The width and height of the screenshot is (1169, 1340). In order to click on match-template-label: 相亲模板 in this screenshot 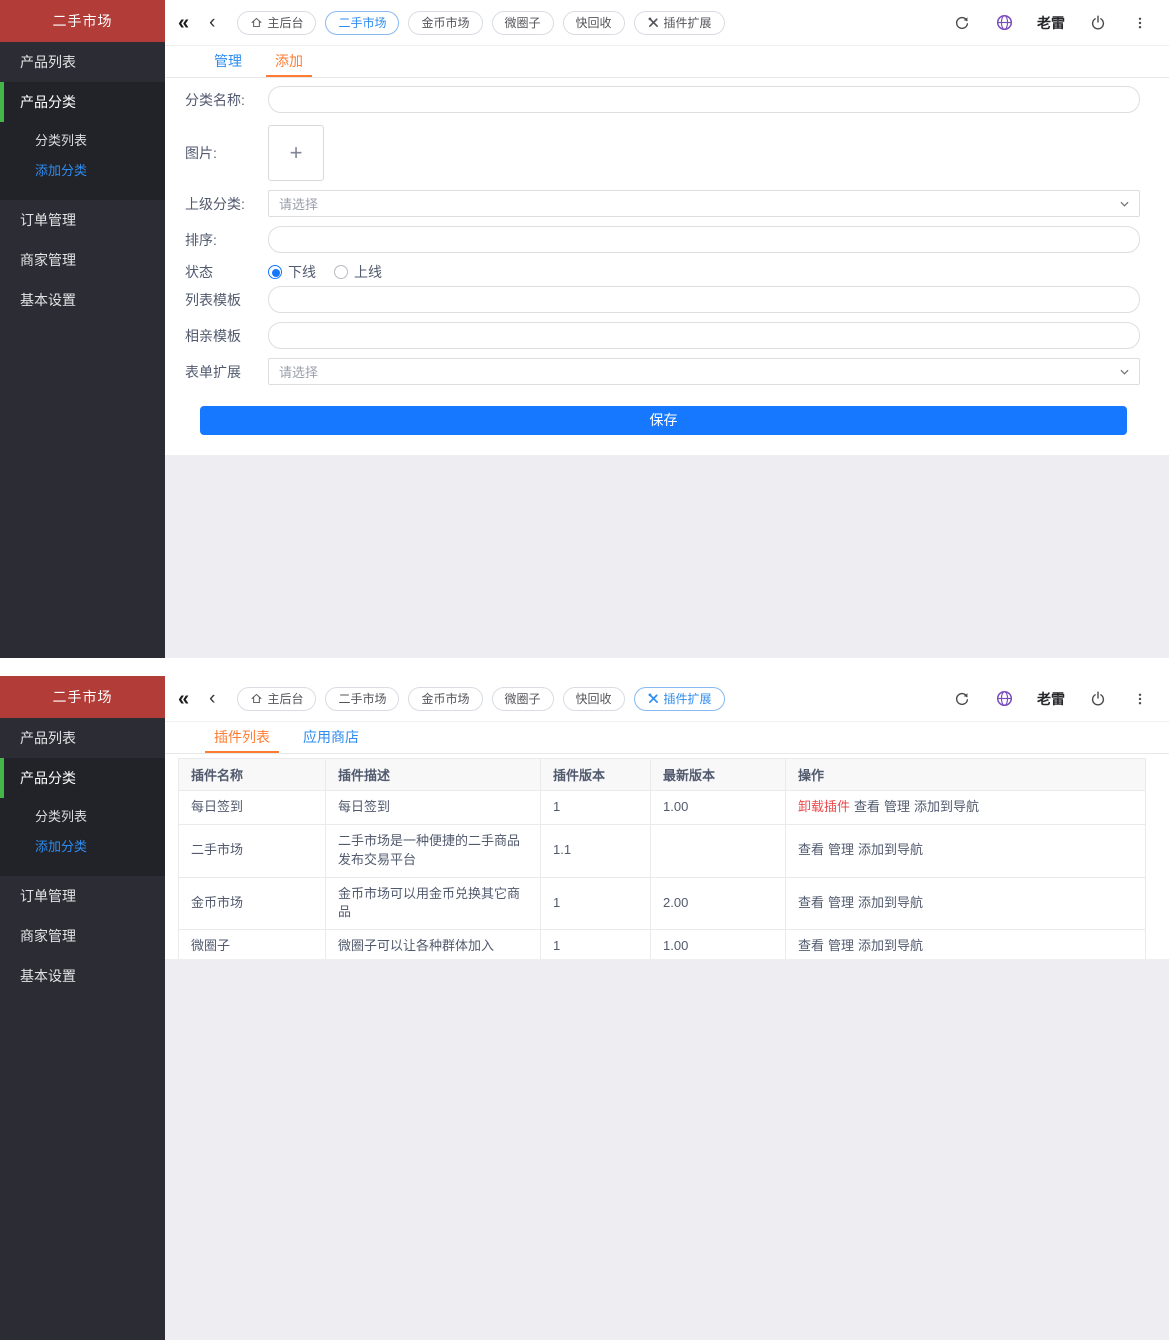, I will do `click(213, 335)`.